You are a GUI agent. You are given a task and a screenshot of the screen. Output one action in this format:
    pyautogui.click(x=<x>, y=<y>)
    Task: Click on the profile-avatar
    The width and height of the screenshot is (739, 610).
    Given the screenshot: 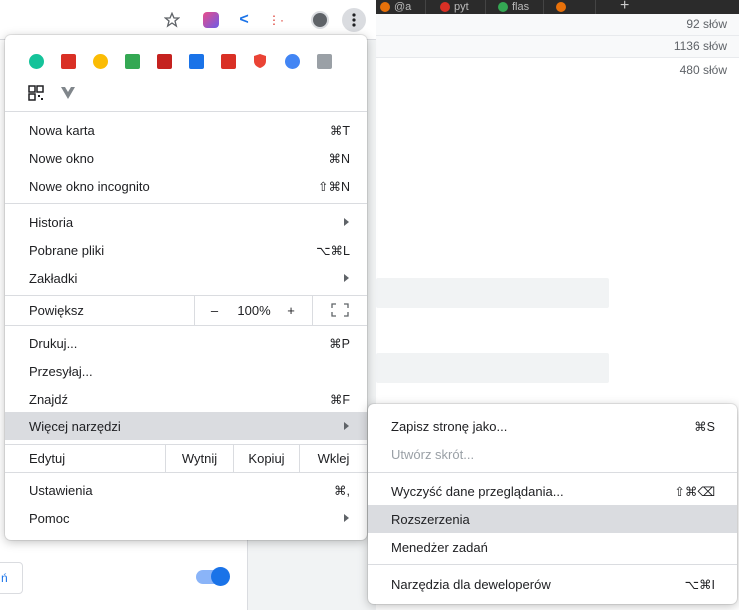 What is the action you would take?
    pyautogui.click(x=320, y=20)
    